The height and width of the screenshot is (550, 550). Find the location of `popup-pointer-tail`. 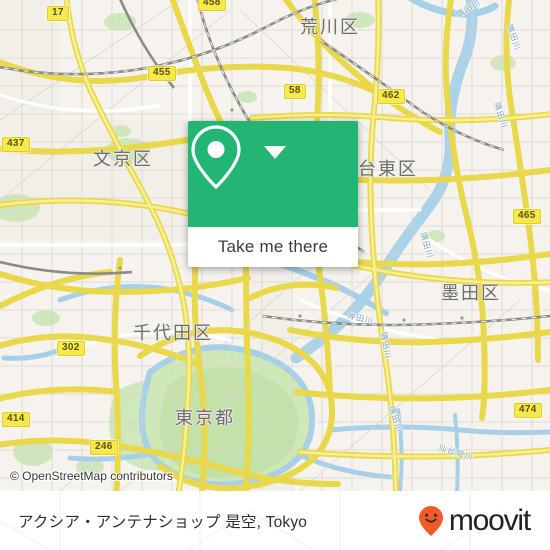

popup-pointer-tail is located at coordinates (275, 152).